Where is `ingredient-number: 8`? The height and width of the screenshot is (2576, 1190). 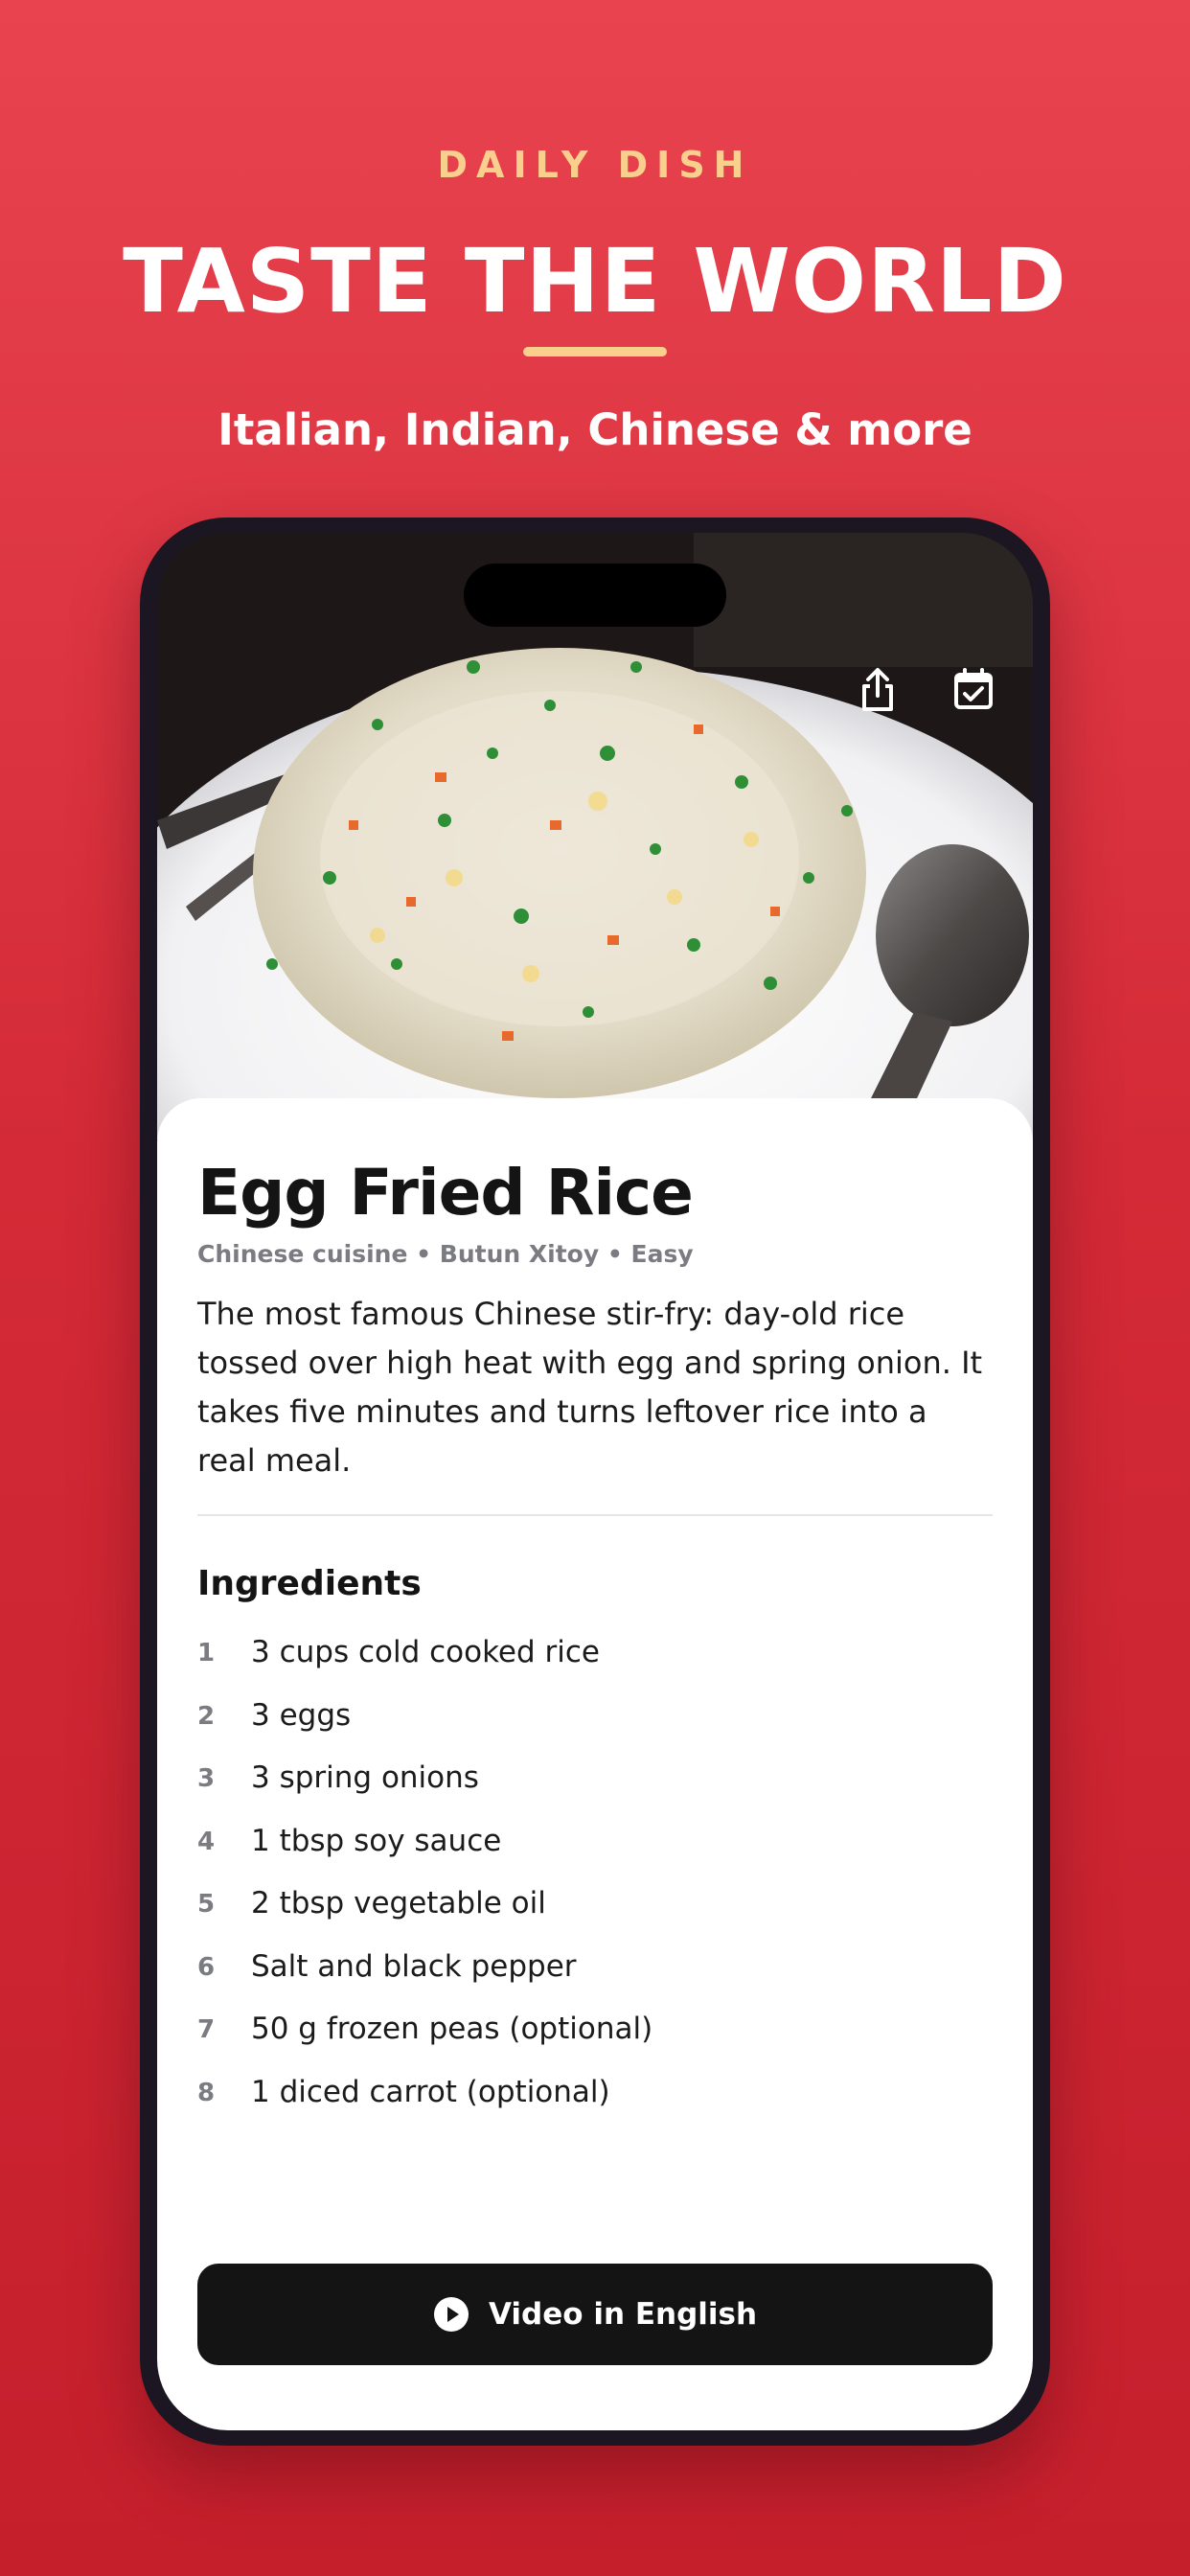
ingredient-number: 8 is located at coordinates (207, 2092).